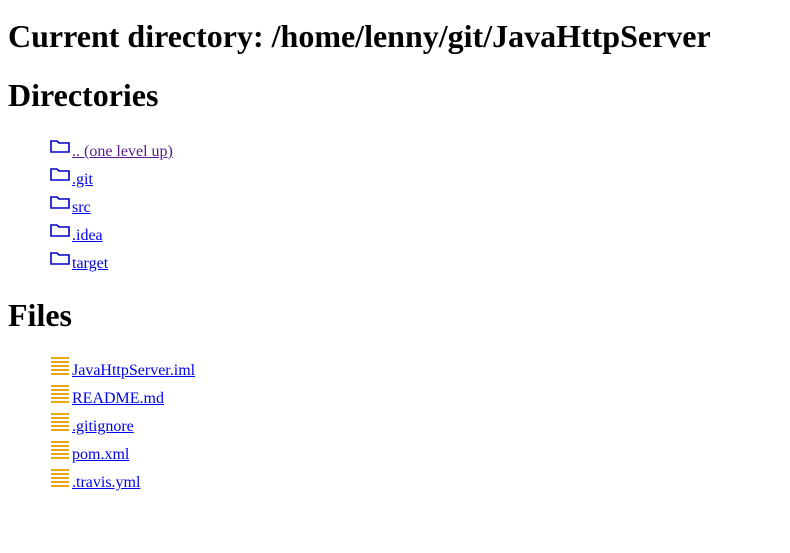  What do you see at coordinates (81, 208) in the screenshot?
I see `directory-link-src: src` at bounding box center [81, 208].